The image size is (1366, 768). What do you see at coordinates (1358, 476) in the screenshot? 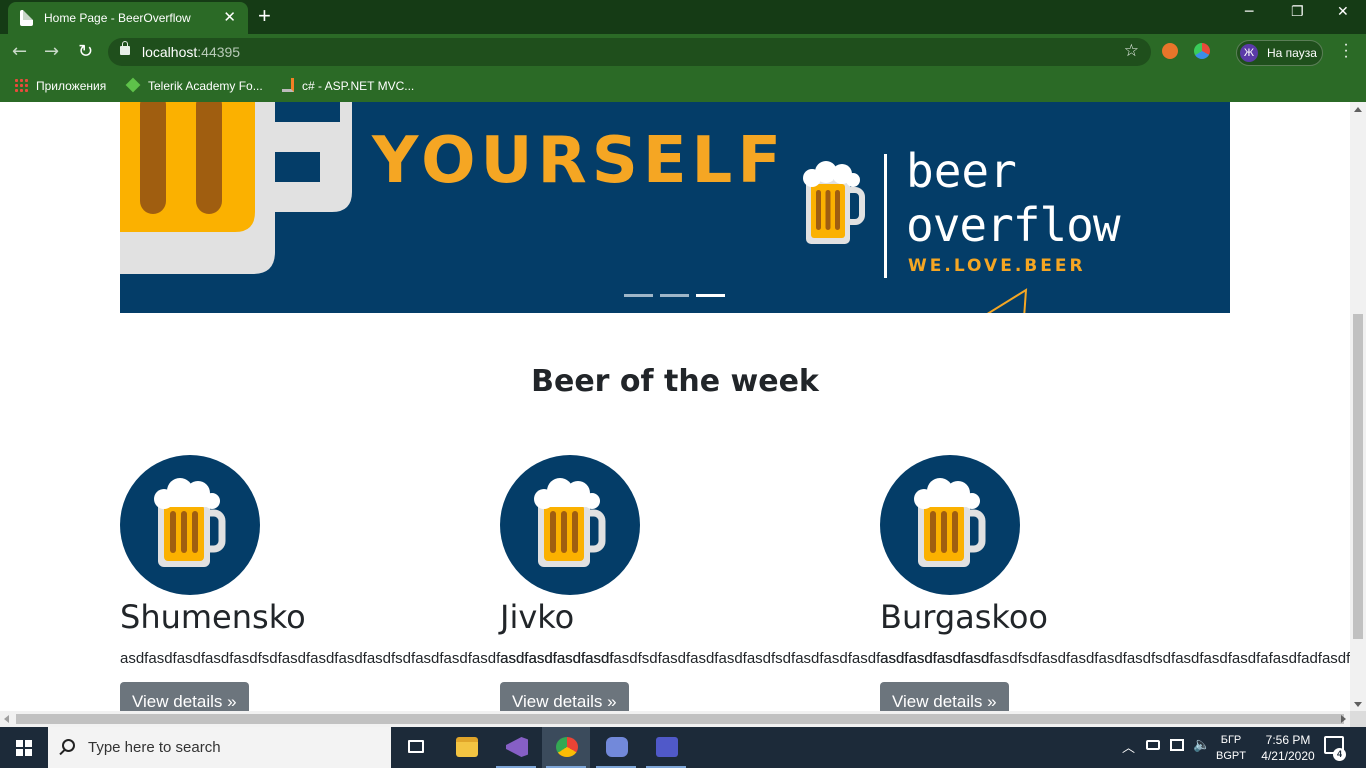
I see `vertical-scroll-thumb` at bounding box center [1358, 476].